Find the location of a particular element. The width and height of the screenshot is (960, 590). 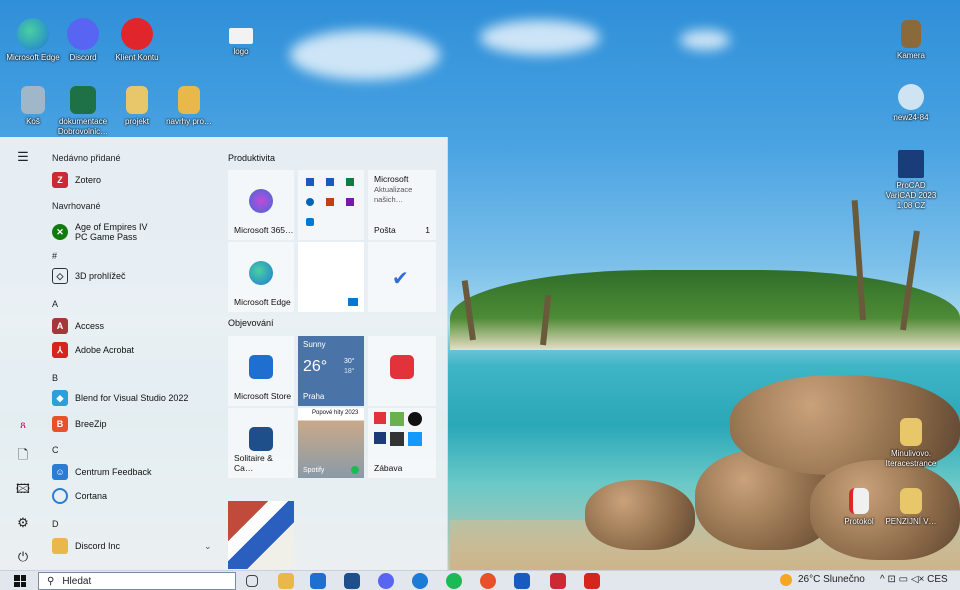

desktop-icon-discord: Discord is located at coordinates (83, 40).